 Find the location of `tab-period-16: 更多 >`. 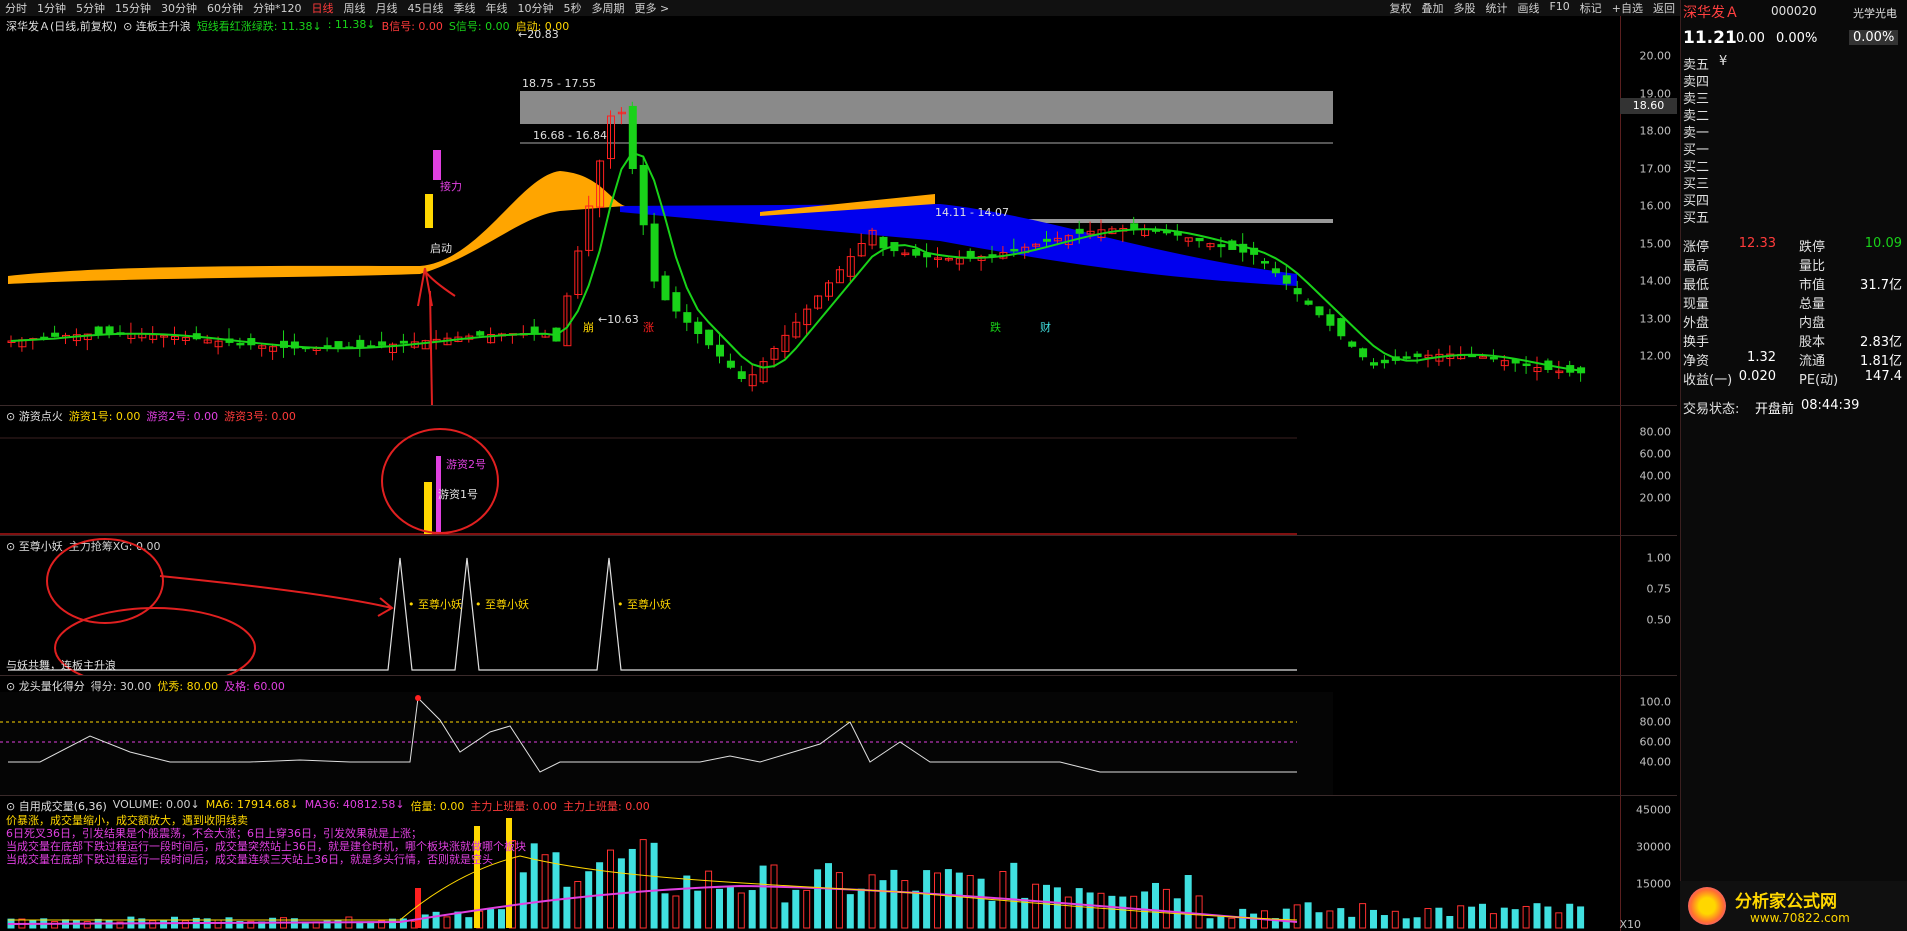

tab-period-16: 更多 > is located at coordinates (652, 8).